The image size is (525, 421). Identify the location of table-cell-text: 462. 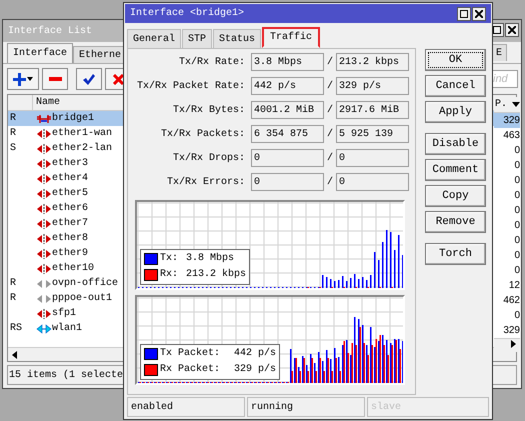
(511, 301).